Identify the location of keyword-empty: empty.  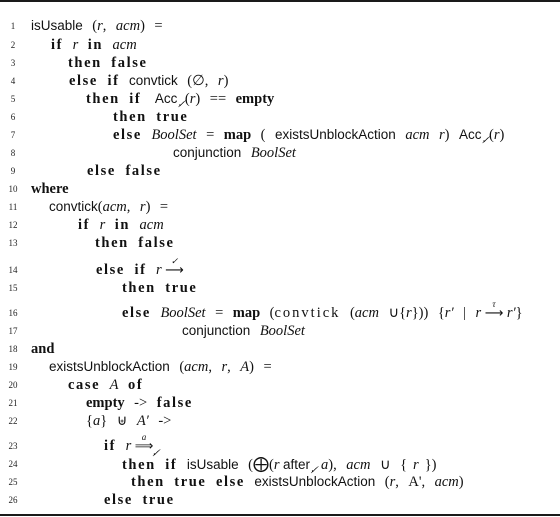
(255, 99).